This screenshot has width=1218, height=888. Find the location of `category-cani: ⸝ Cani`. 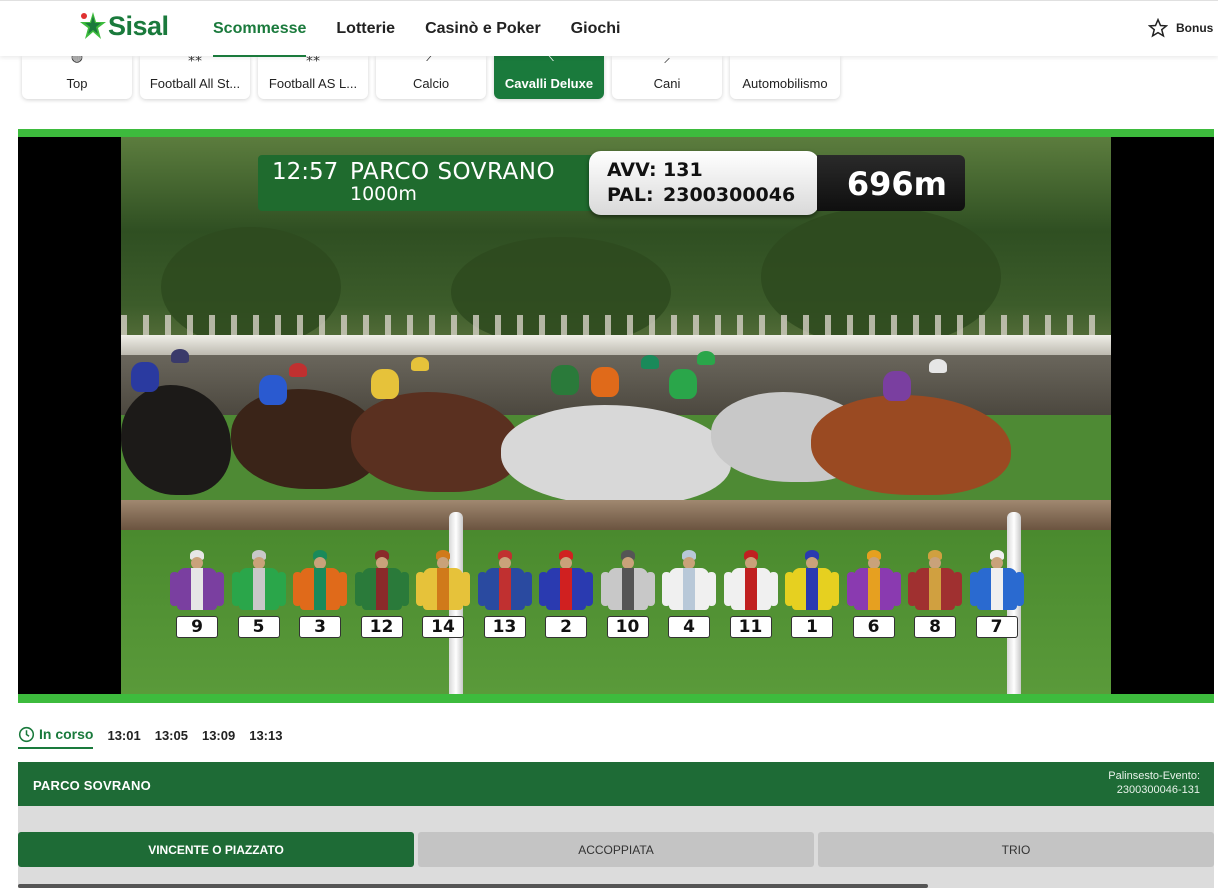

category-cani: ⸝ Cani is located at coordinates (667, 77).